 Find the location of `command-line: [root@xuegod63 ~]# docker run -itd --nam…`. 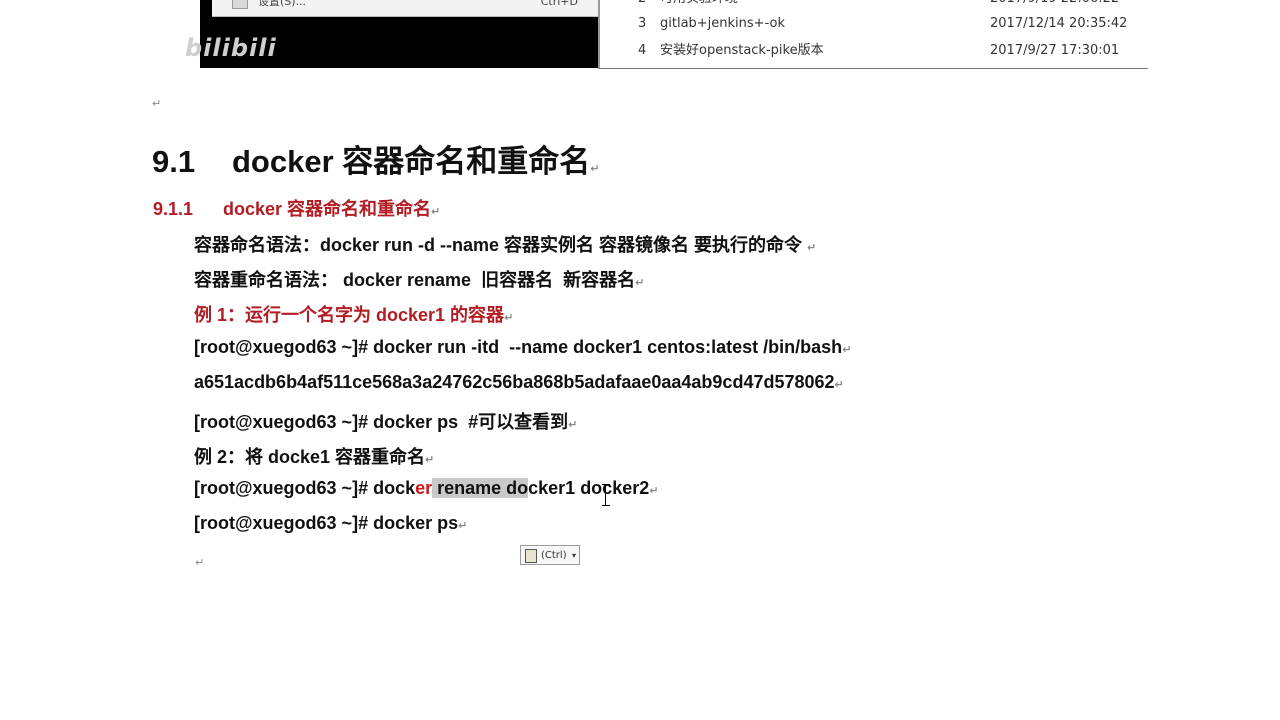

command-line: [root@xuegod63 ~]# docker run -itd --nam… is located at coordinates (522, 347).